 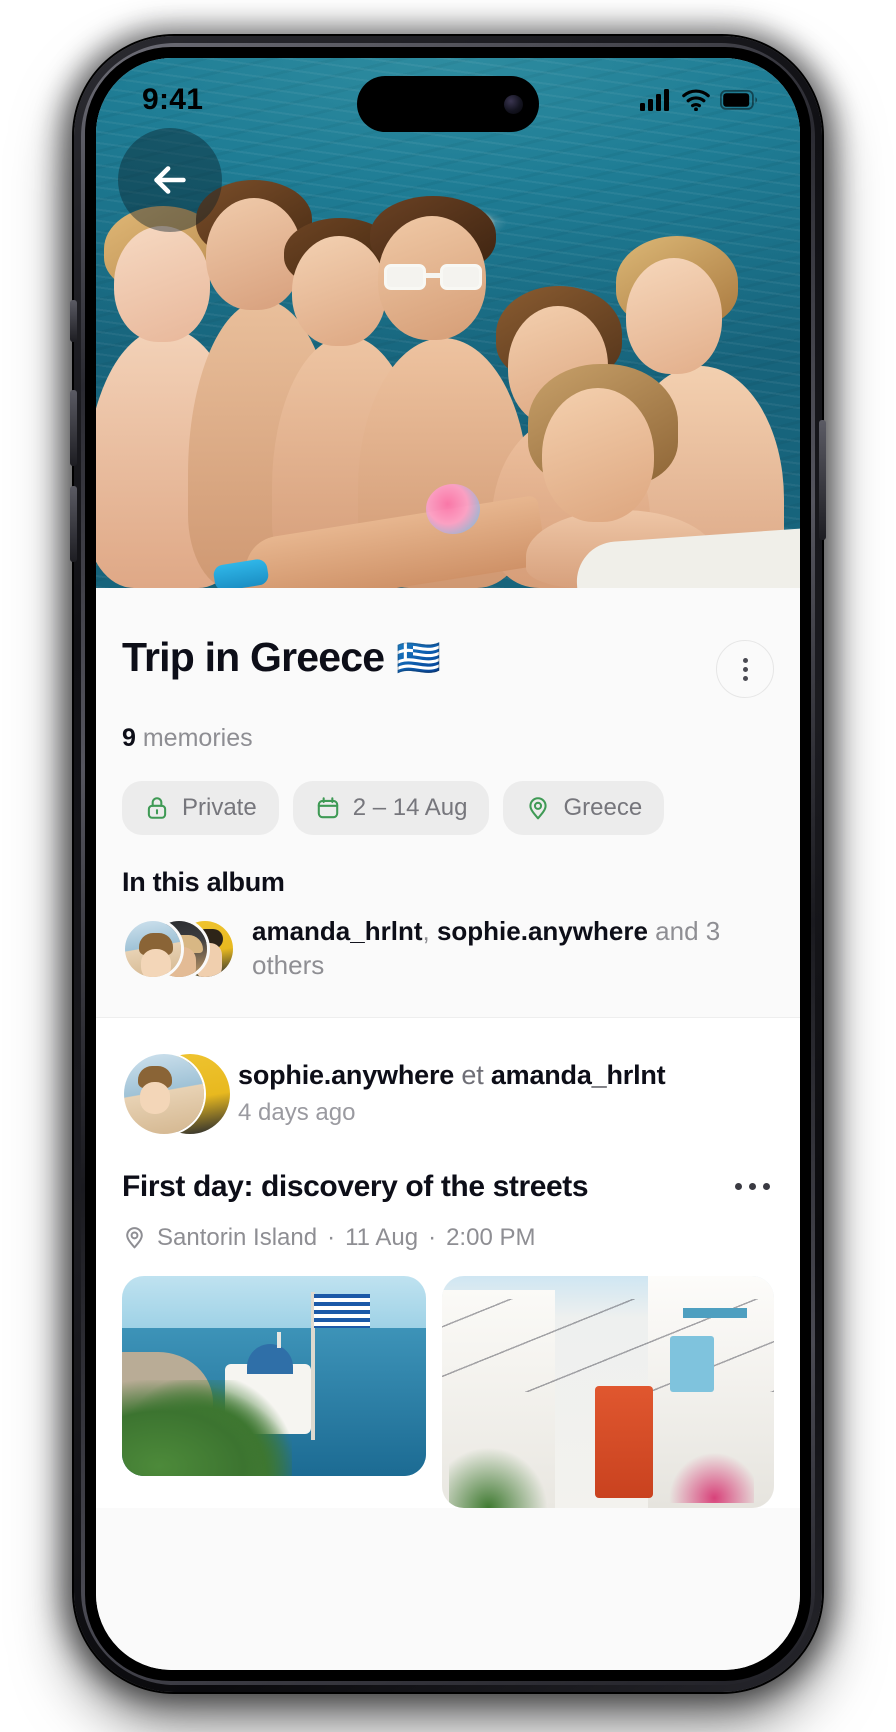 I want to click on chip-date-range: 2 – 14 Aug, so click(x=391, y=808).